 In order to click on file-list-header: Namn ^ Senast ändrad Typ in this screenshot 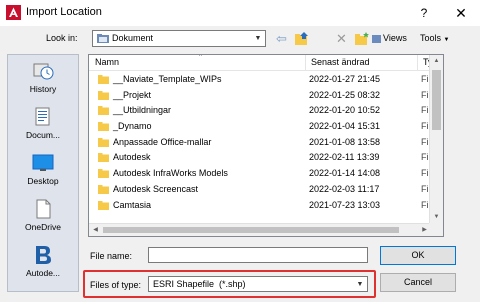, I will do `click(263, 62)`.